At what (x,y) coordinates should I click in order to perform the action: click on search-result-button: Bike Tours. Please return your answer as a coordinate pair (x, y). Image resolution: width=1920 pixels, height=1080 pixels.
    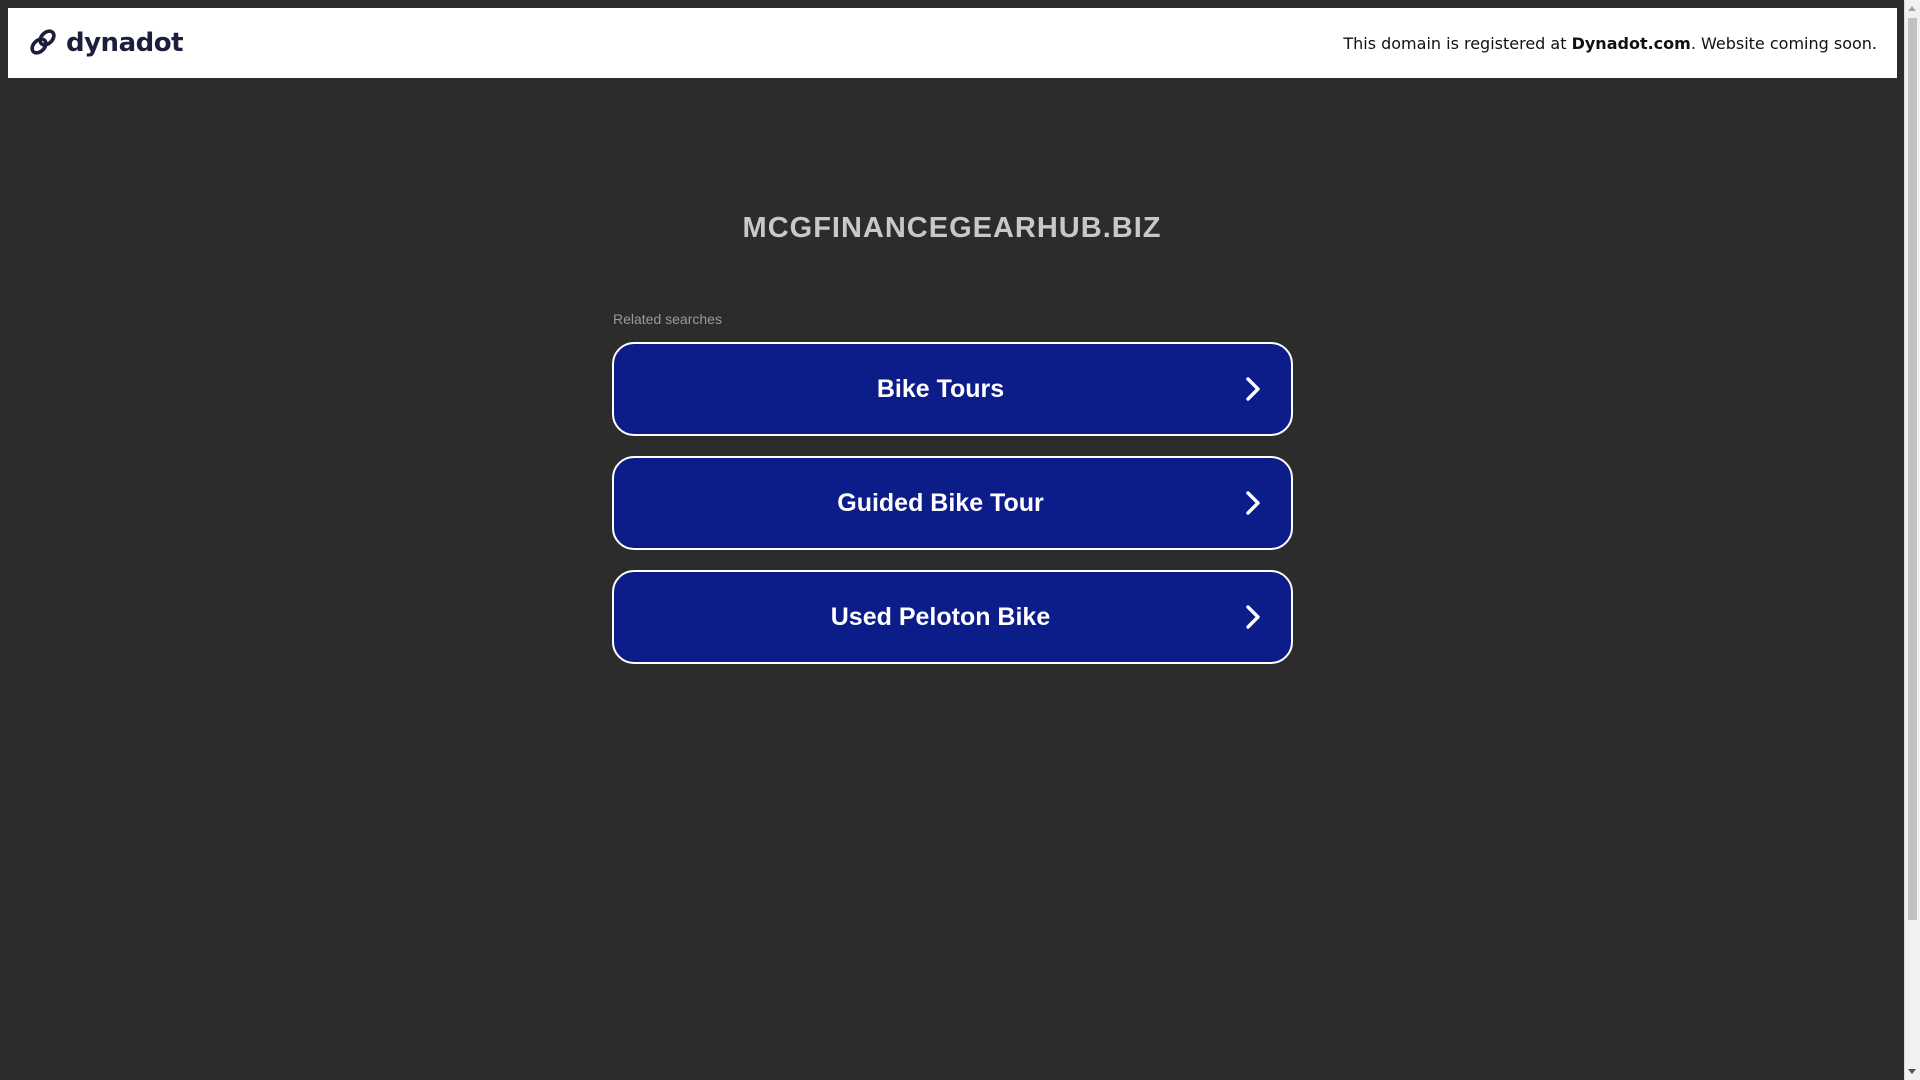
    Looking at the image, I should click on (952, 389).